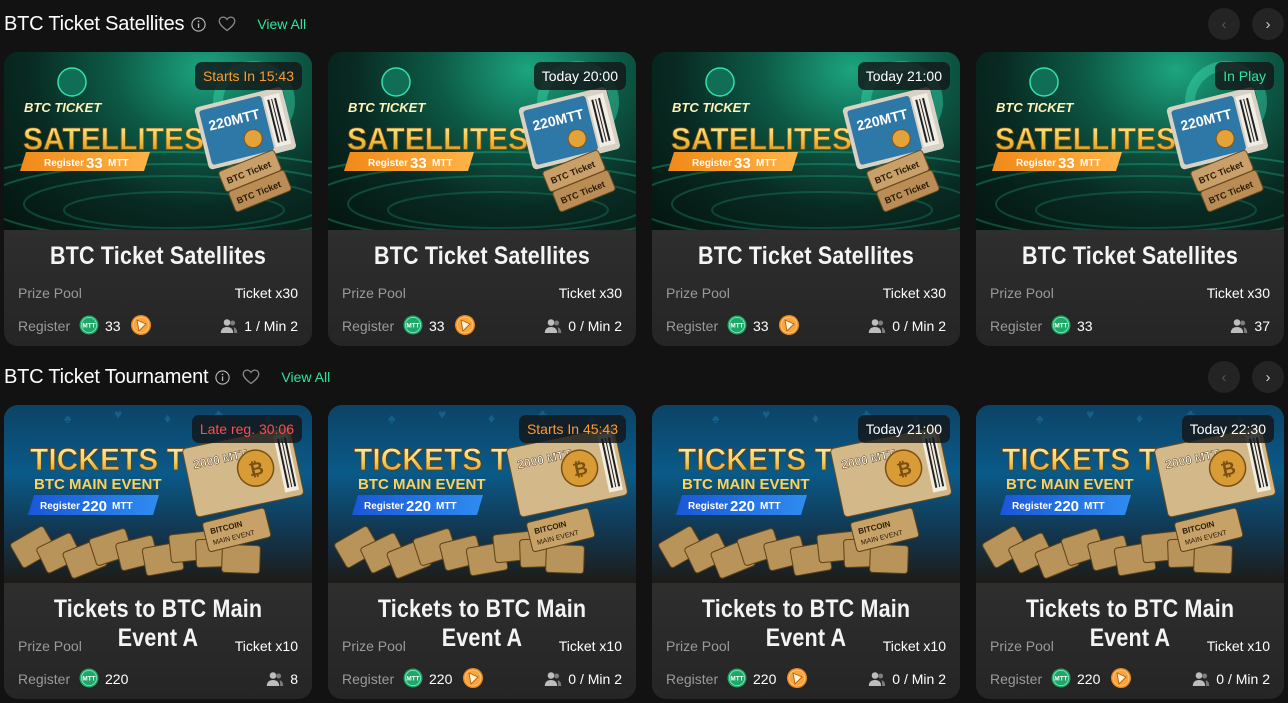  What do you see at coordinates (441, 679) in the screenshot?
I see `register-fee: 220` at bounding box center [441, 679].